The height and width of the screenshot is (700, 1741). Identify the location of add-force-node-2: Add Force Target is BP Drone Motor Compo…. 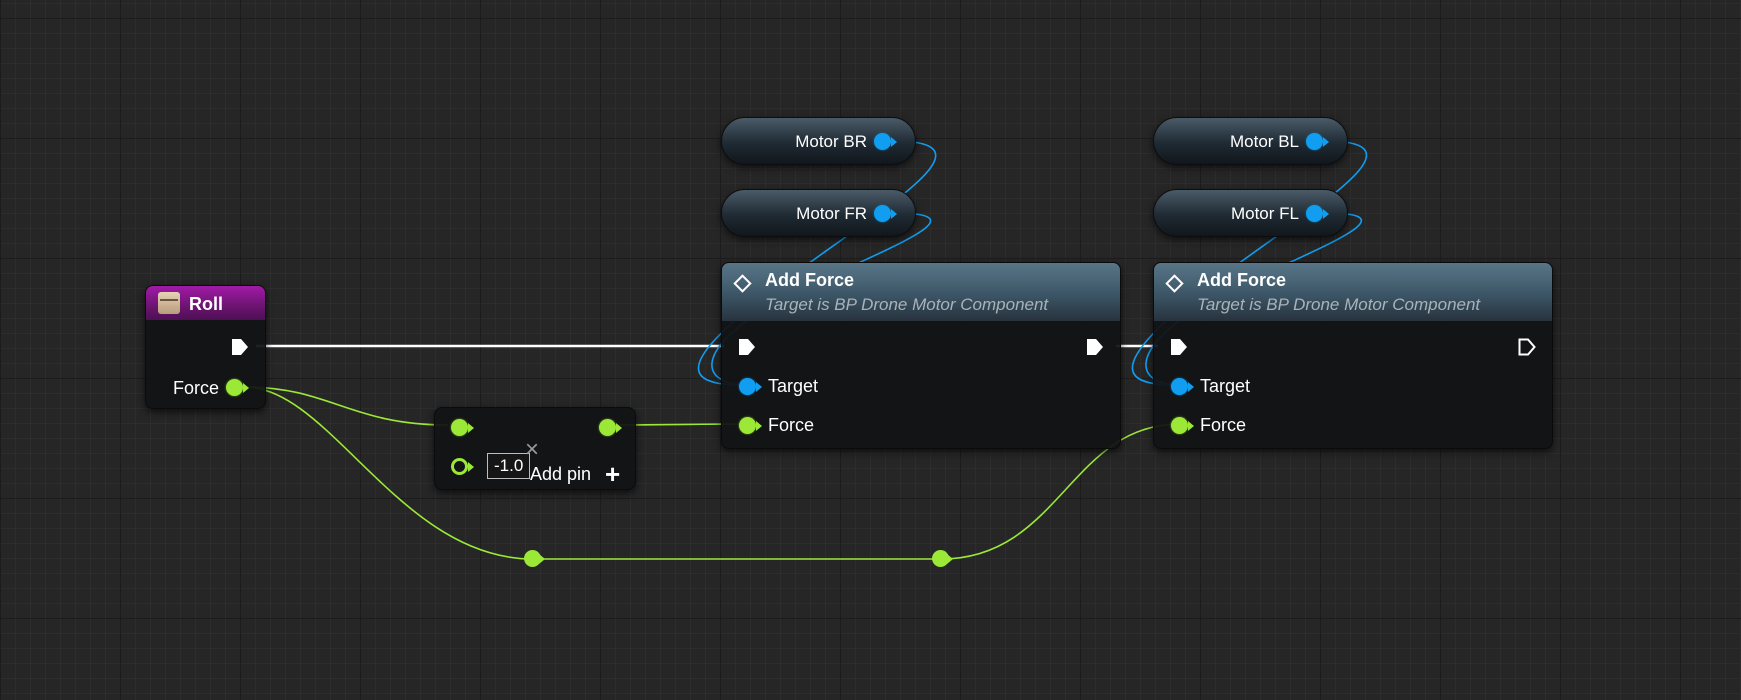
(1353, 355).